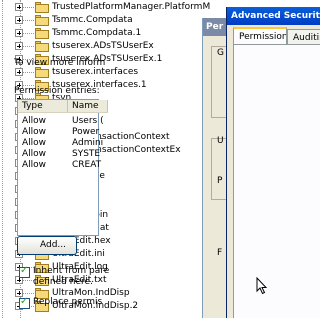  Describe the element at coordinates (131, 7) in the screenshot. I see `tree-item-label: TrustedPlatformManager.PlatformM` at that location.